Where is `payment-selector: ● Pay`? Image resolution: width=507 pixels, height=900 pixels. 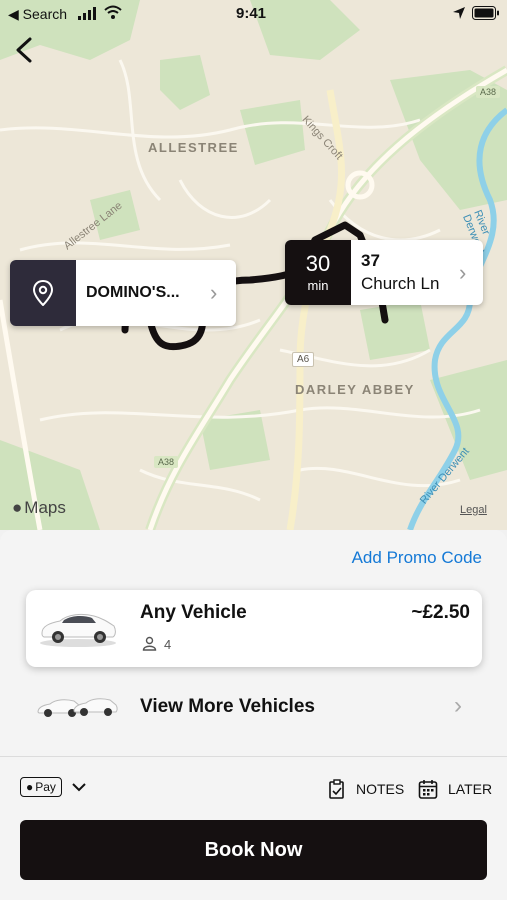 payment-selector: ● Pay is located at coordinates (53, 787).